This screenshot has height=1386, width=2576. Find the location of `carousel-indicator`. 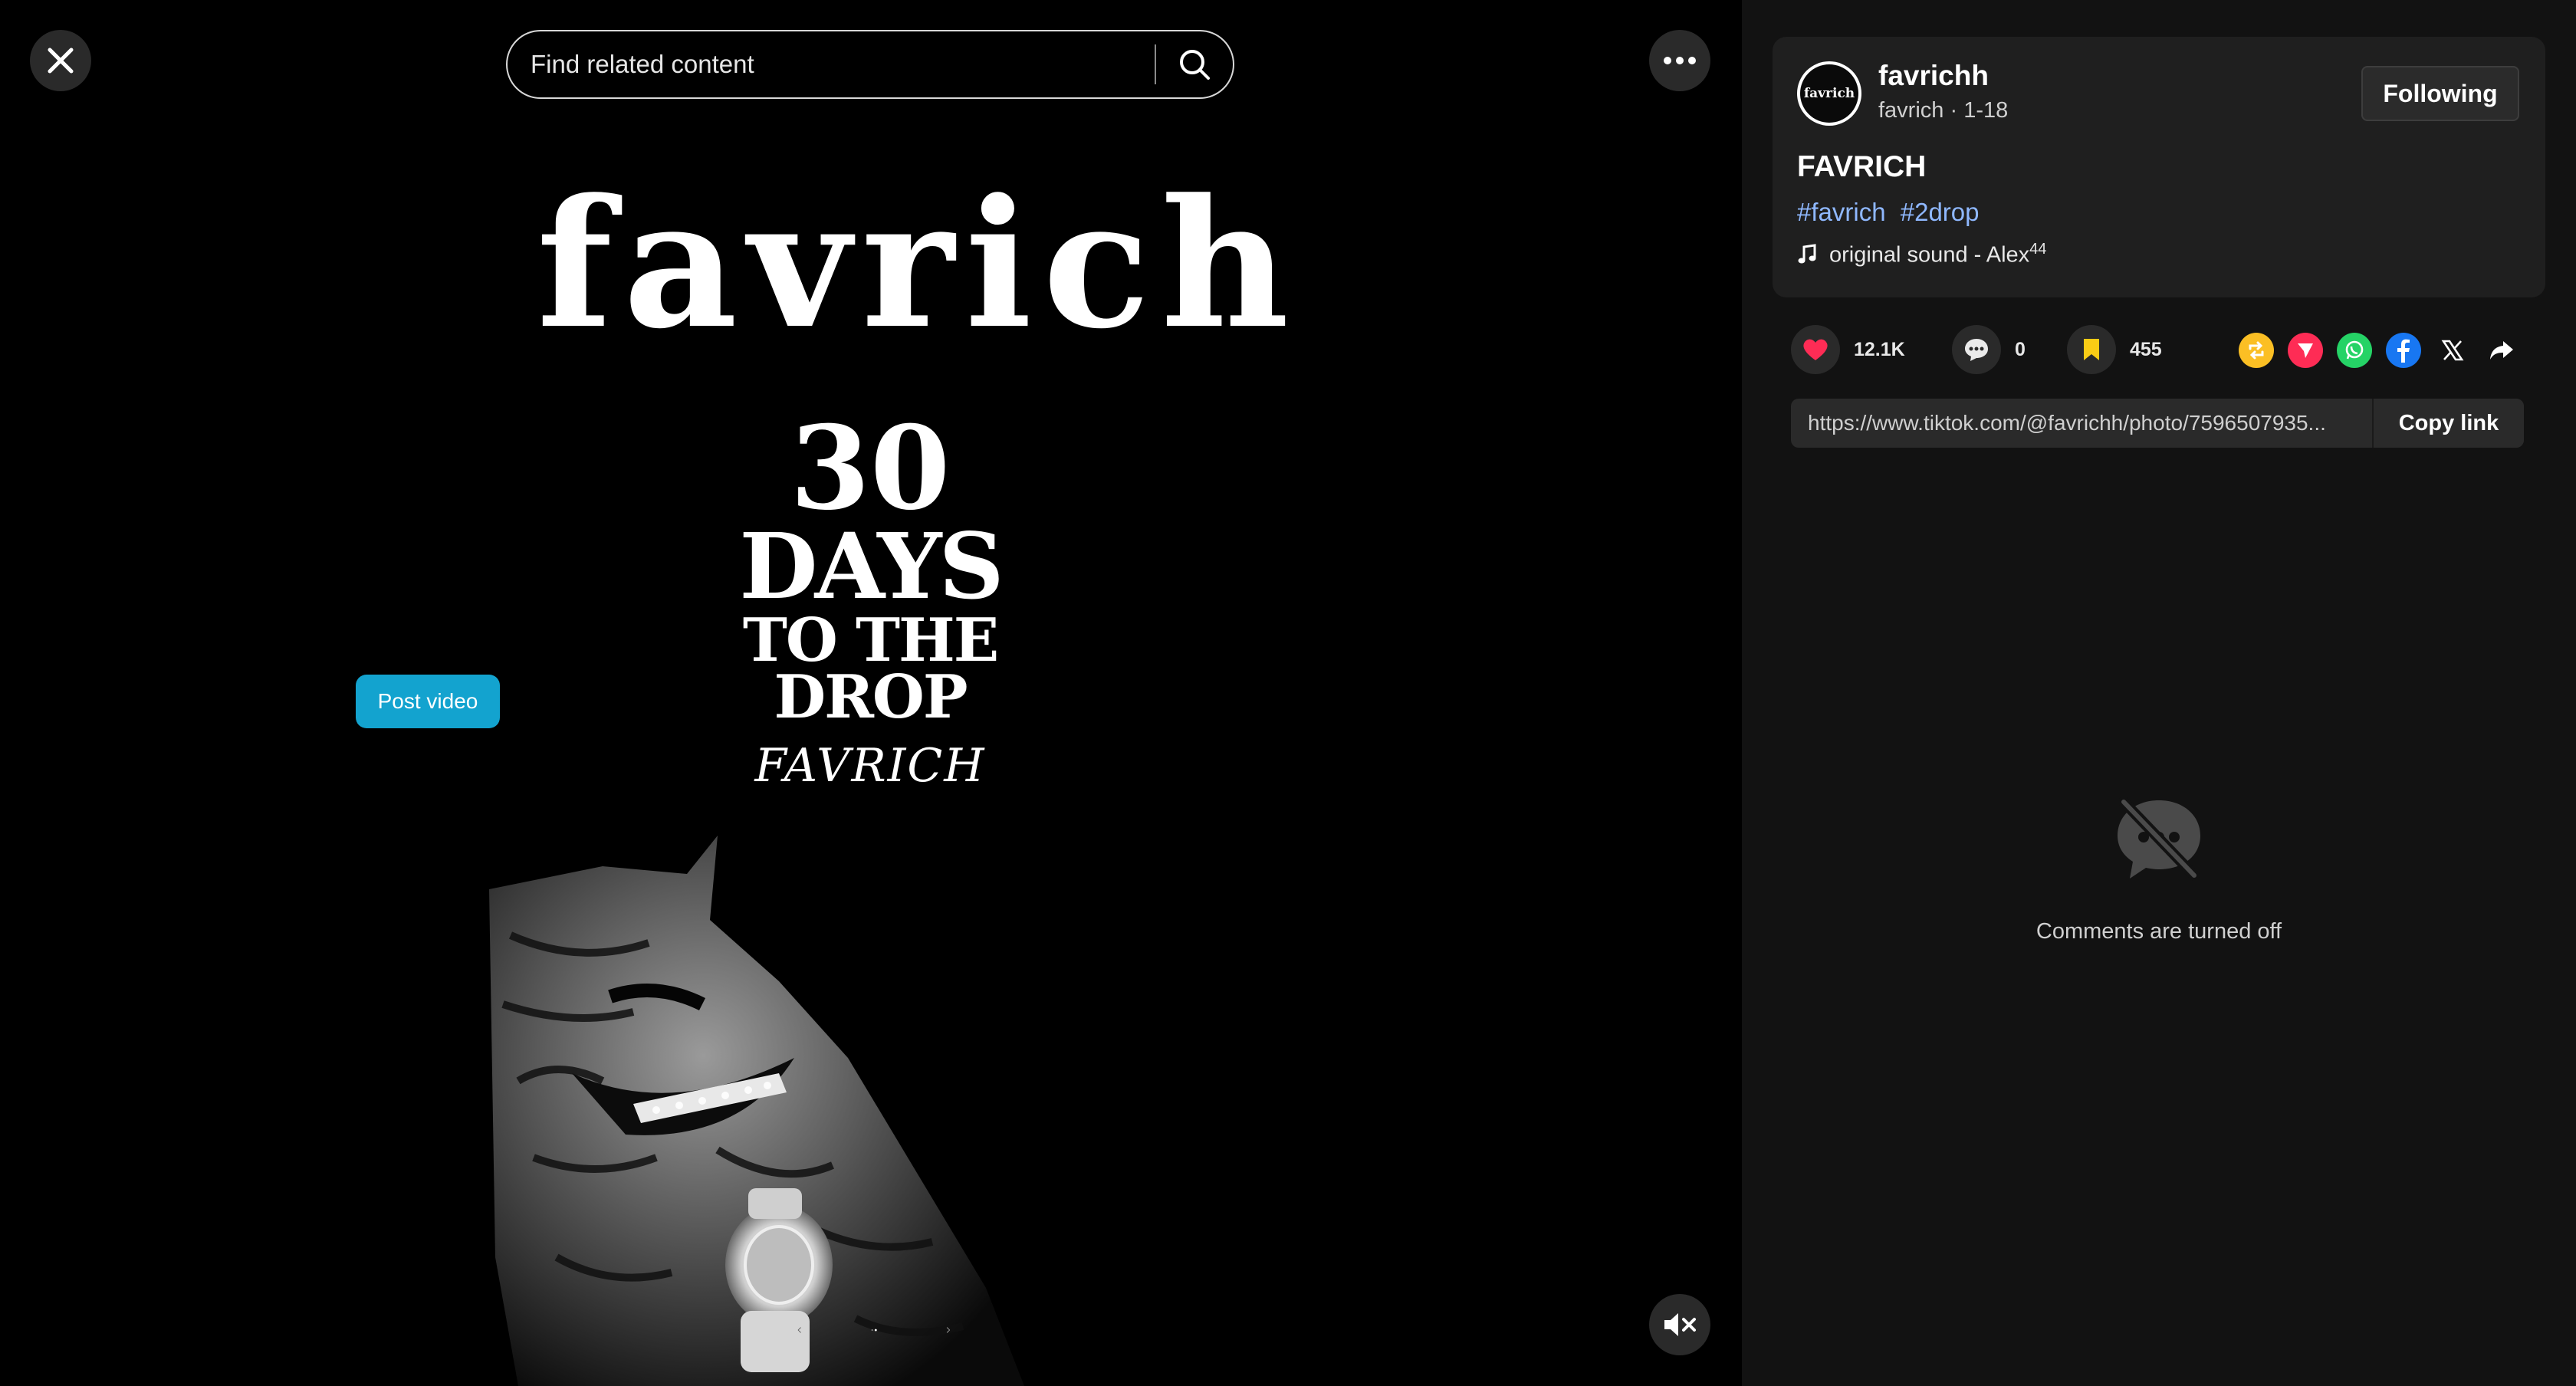

carousel-indicator is located at coordinates (874, 1330).